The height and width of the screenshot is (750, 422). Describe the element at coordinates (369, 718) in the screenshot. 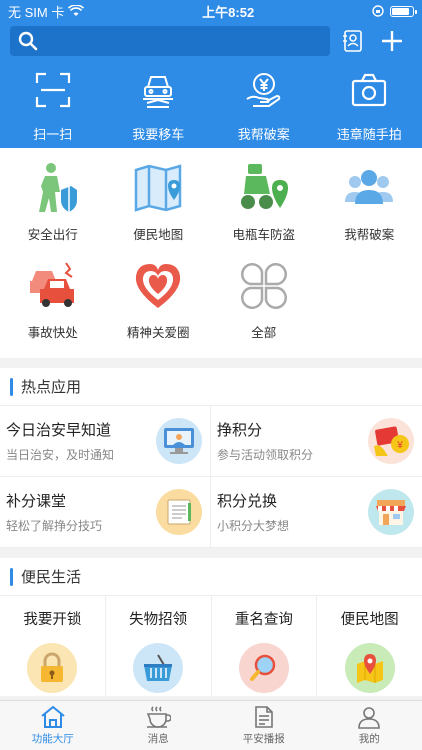

I see `user-icon` at that location.